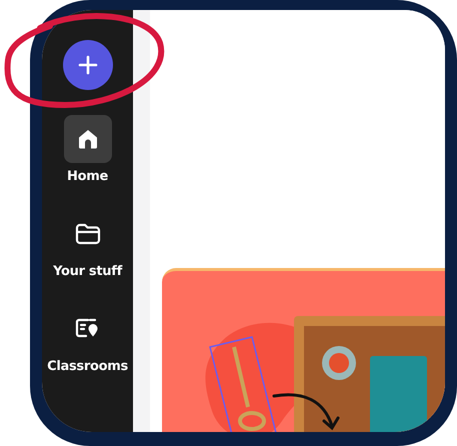  Describe the element at coordinates (87, 176) in the screenshot. I see `nav-label: Home` at that location.